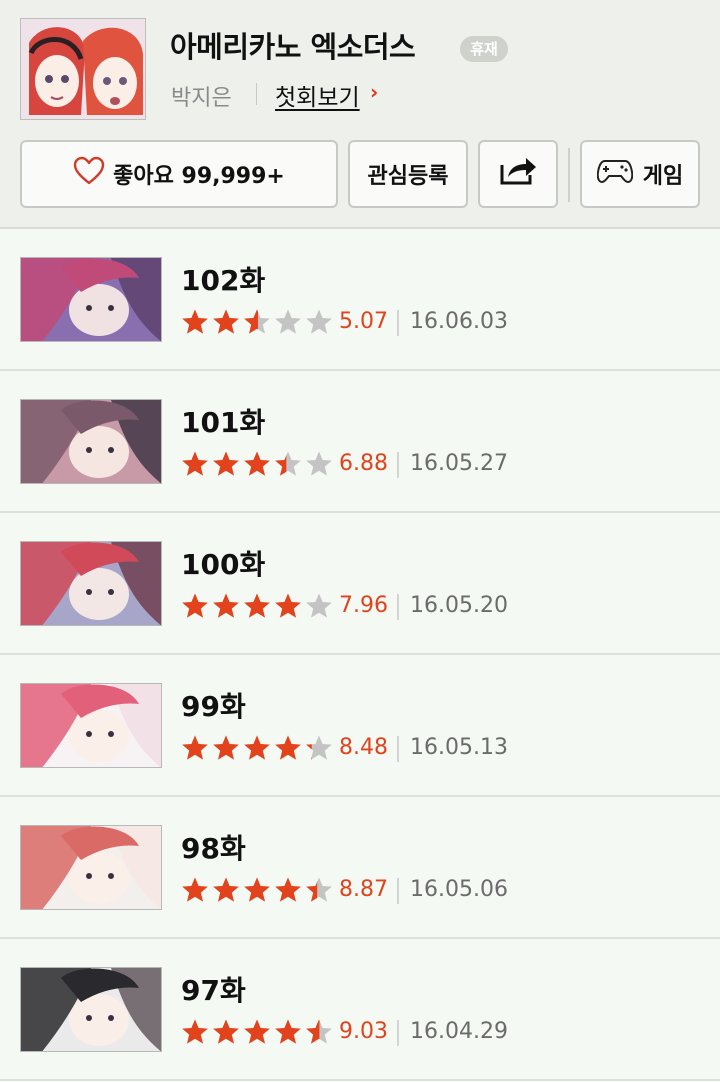 The image size is (720, 1082). Describe the element at coordinates (201, 96) in the screenshot. I see `author-name: 박지은` at that location.